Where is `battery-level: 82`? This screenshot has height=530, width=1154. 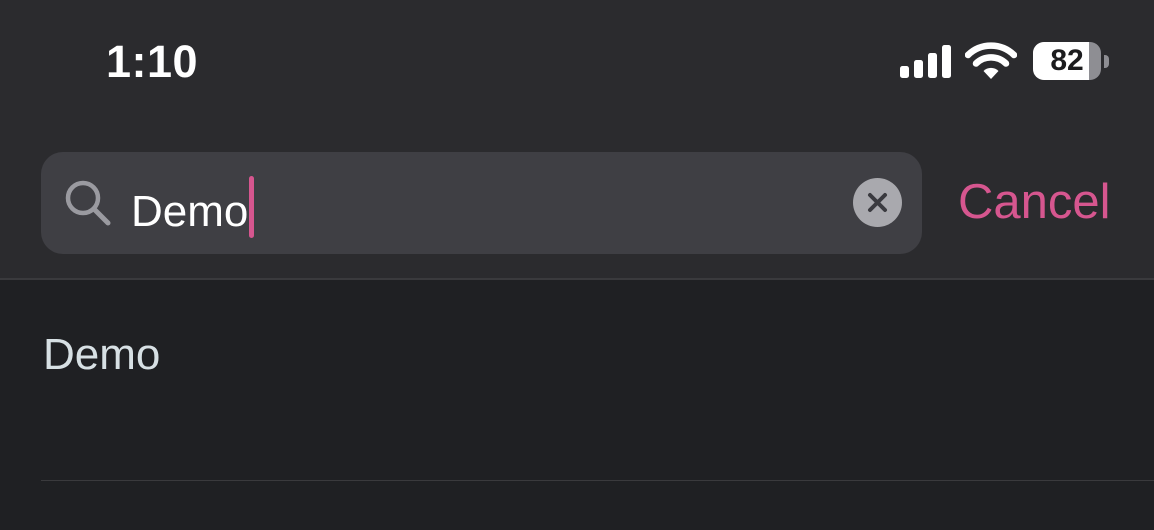 battery-level: 82 is located at coordinates (1067, 60).